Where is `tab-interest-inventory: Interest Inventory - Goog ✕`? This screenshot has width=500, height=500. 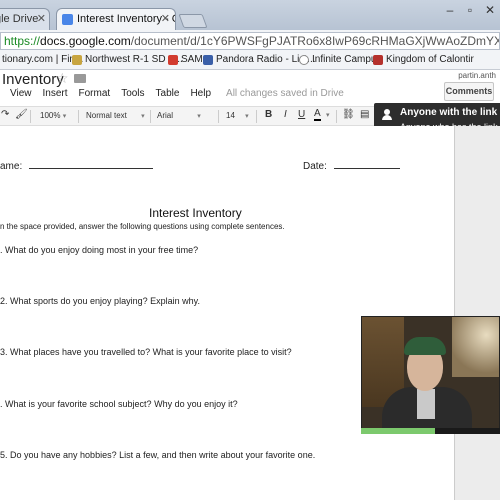 tab-interest-inventory: Interest Inventory - Goog ✕ is located at coordinates (116, 19).